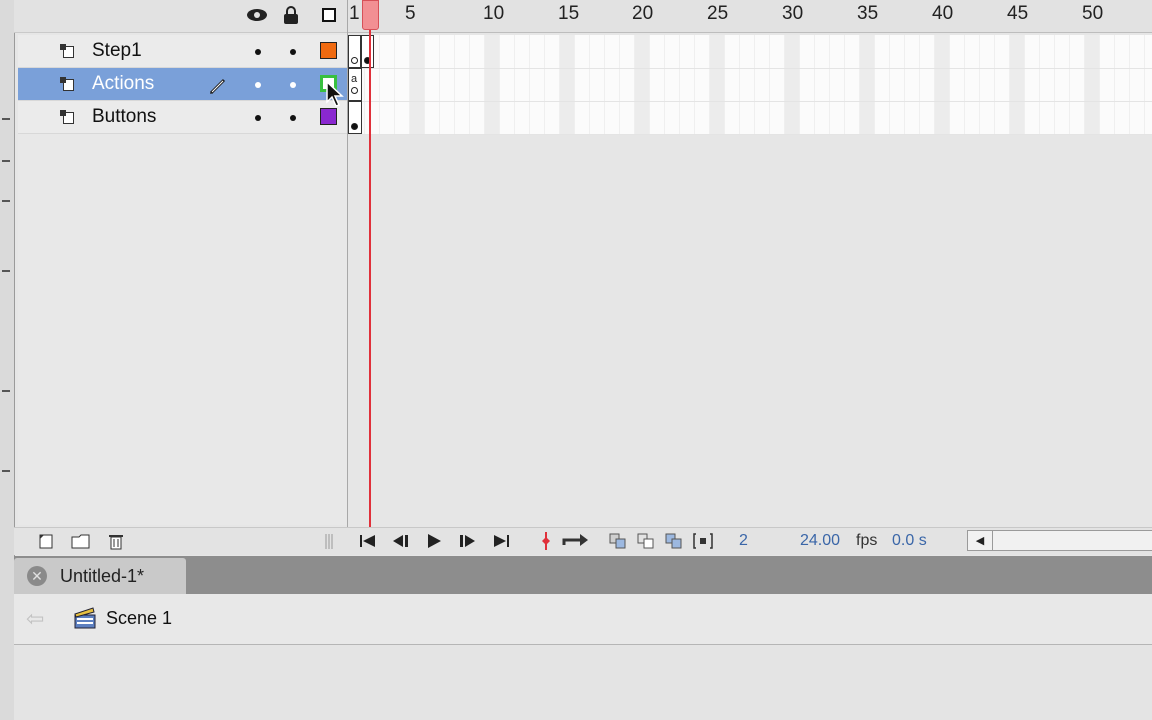  I want to click on keyframe-action: a, so click(355, 84).